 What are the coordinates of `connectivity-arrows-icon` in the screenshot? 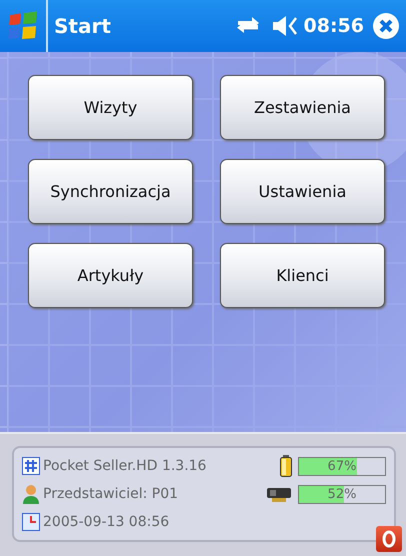 It's located at (248, 26).